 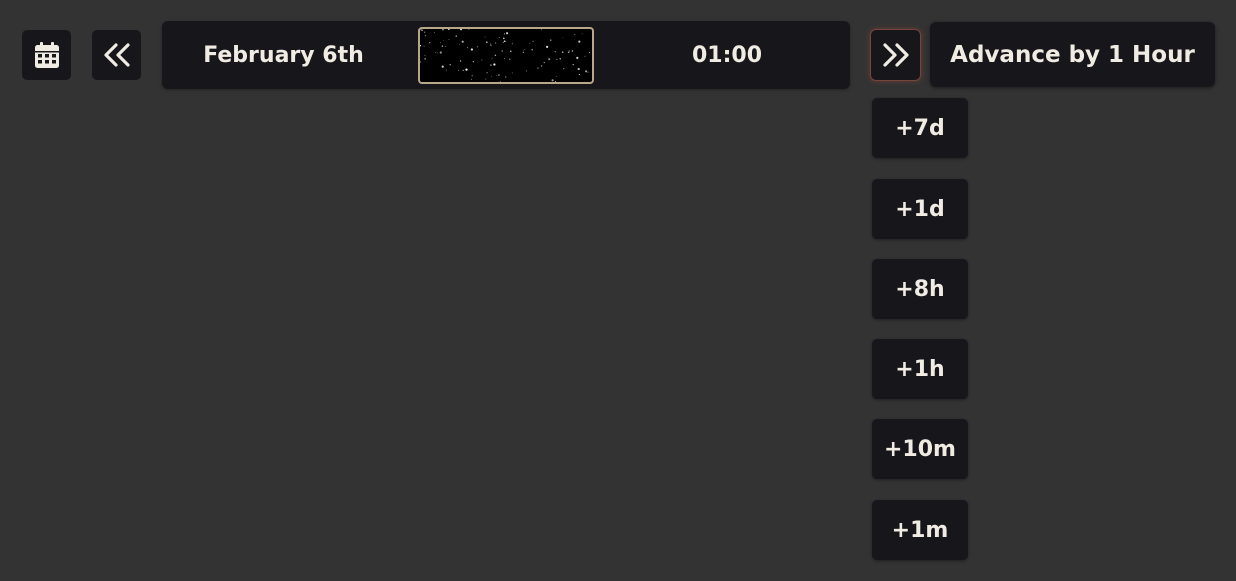 I want to click on rewind-button, so click(x=116, y=55).